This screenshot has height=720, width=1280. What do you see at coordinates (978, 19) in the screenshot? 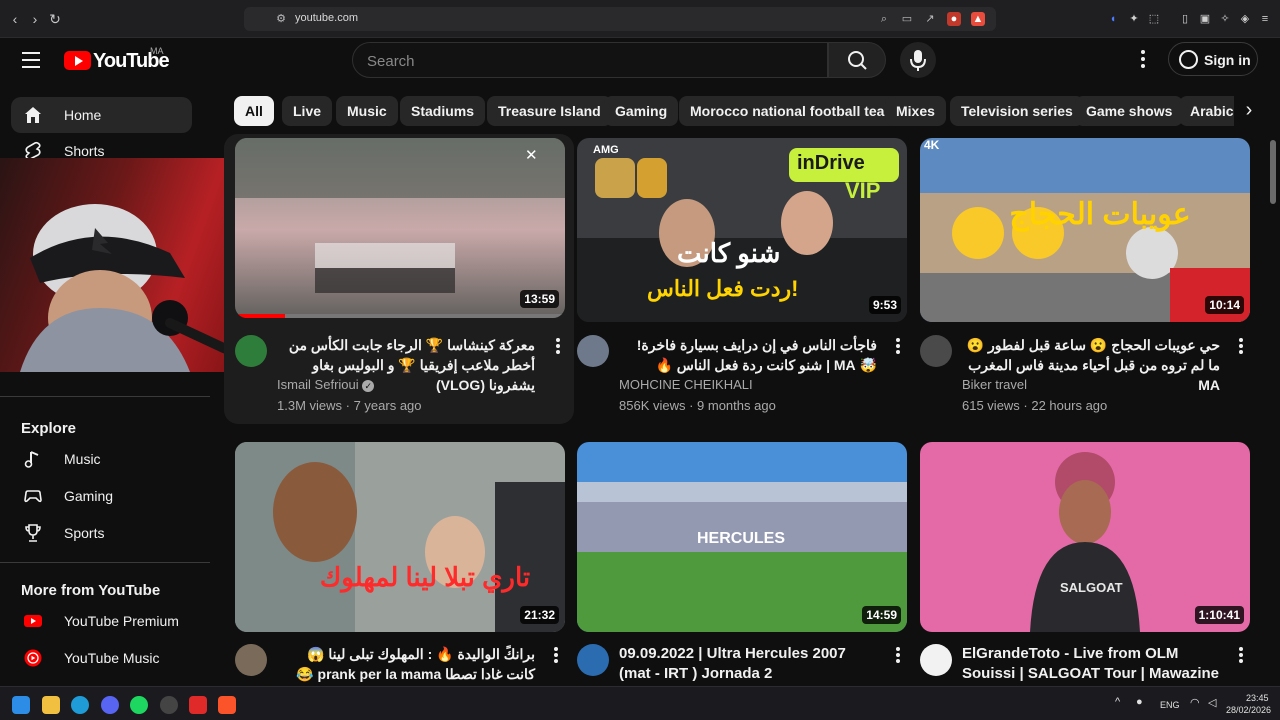
I see `rewards-icon: ▲` at bounding box center [978, 19].